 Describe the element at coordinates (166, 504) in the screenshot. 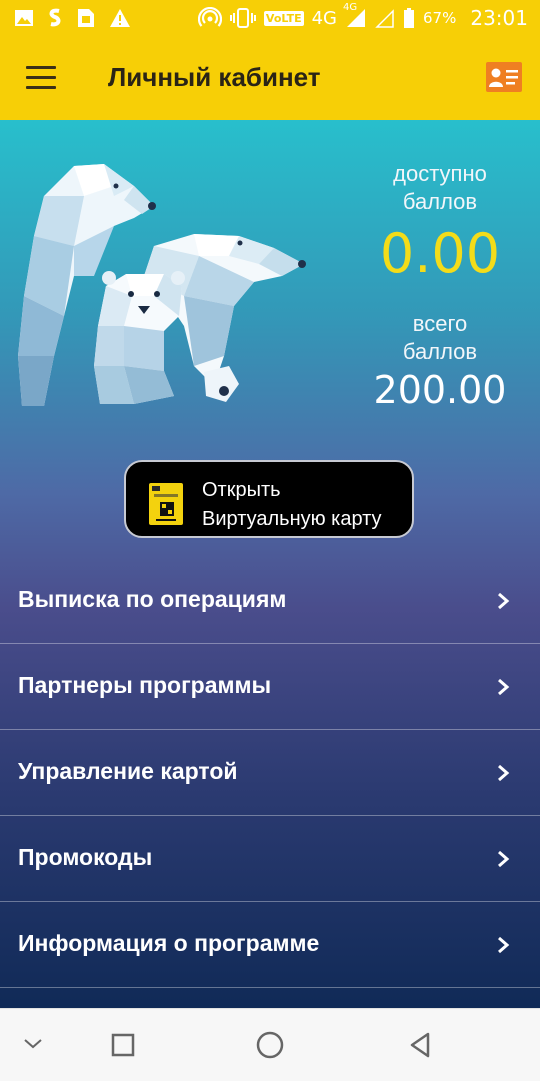

I see `virtual-card-icon` at that location.